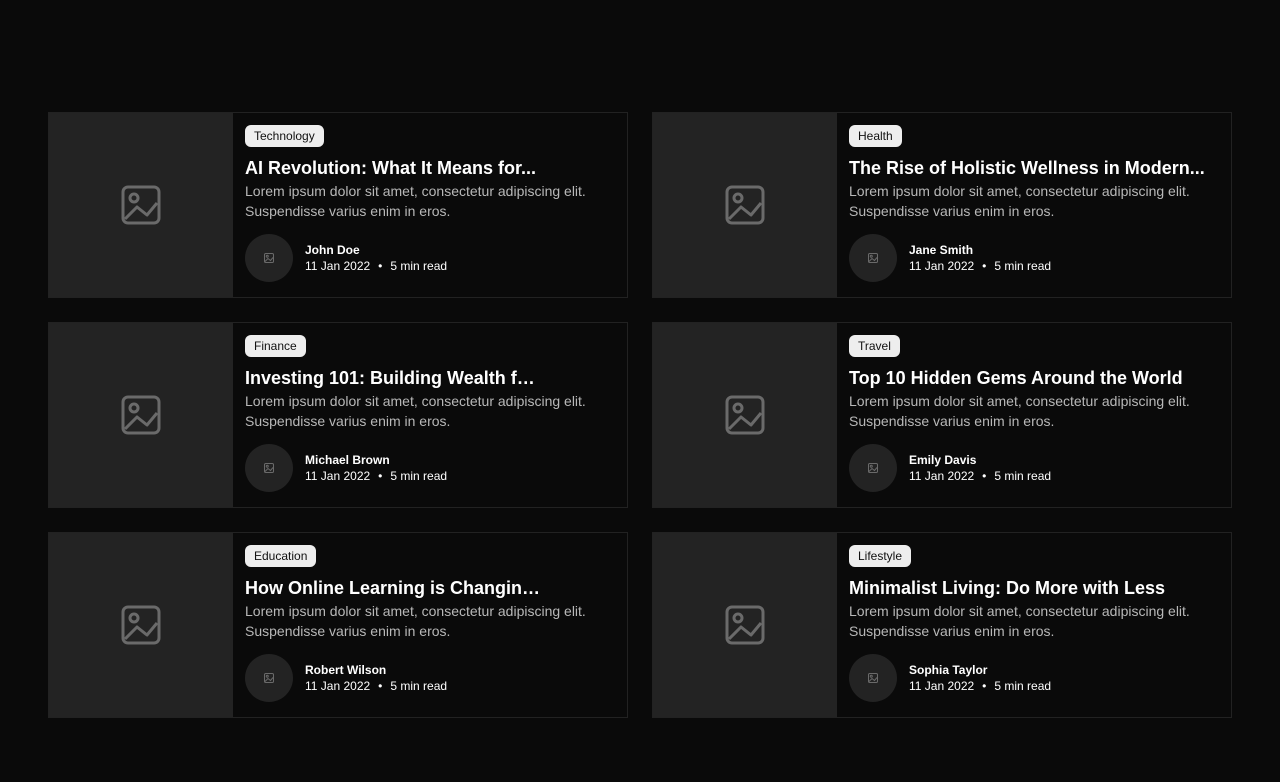 The image size is (1280, 782). I want to click on post-author: Sophia Taylor 11 Jan 2022 • 5 min read, so click(1034, 678).